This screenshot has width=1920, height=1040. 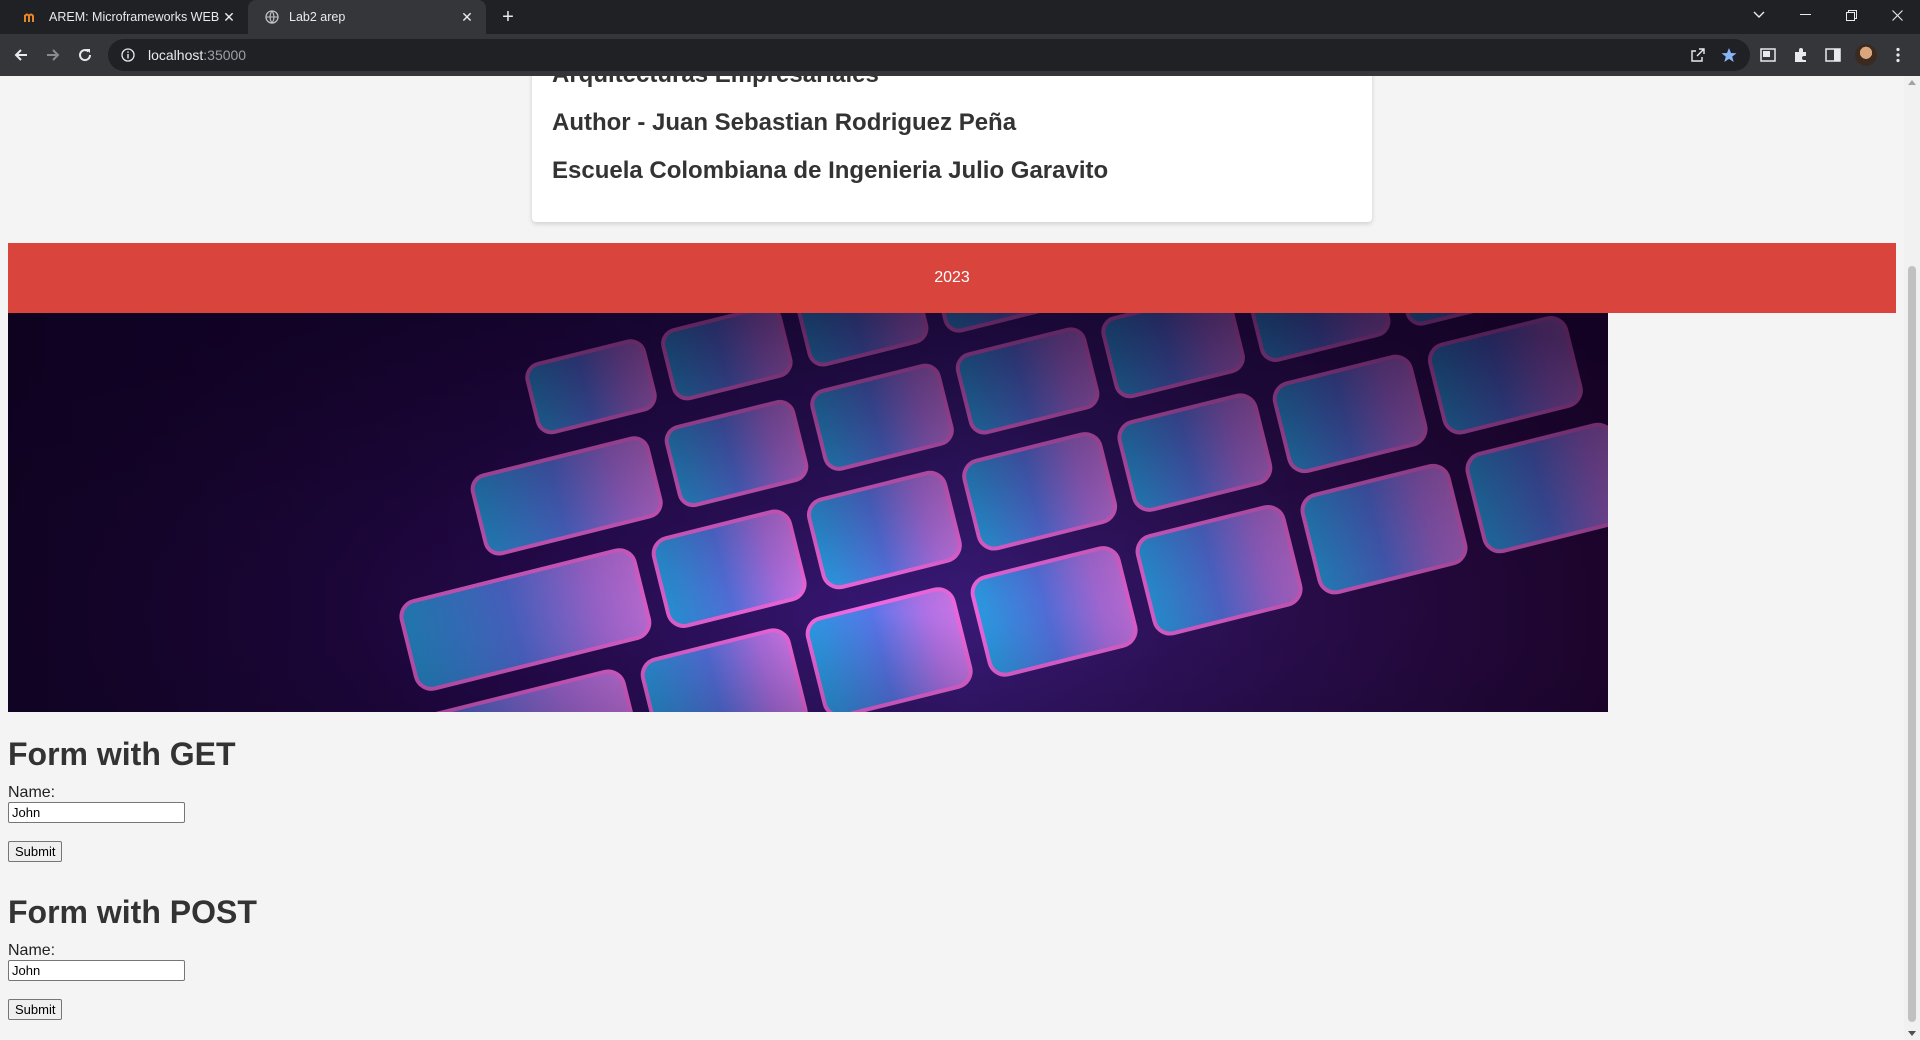 What do you see at coordinates (85, 55) in the screenshot?
I see `reload-icon` at bounding box center [85, 55].